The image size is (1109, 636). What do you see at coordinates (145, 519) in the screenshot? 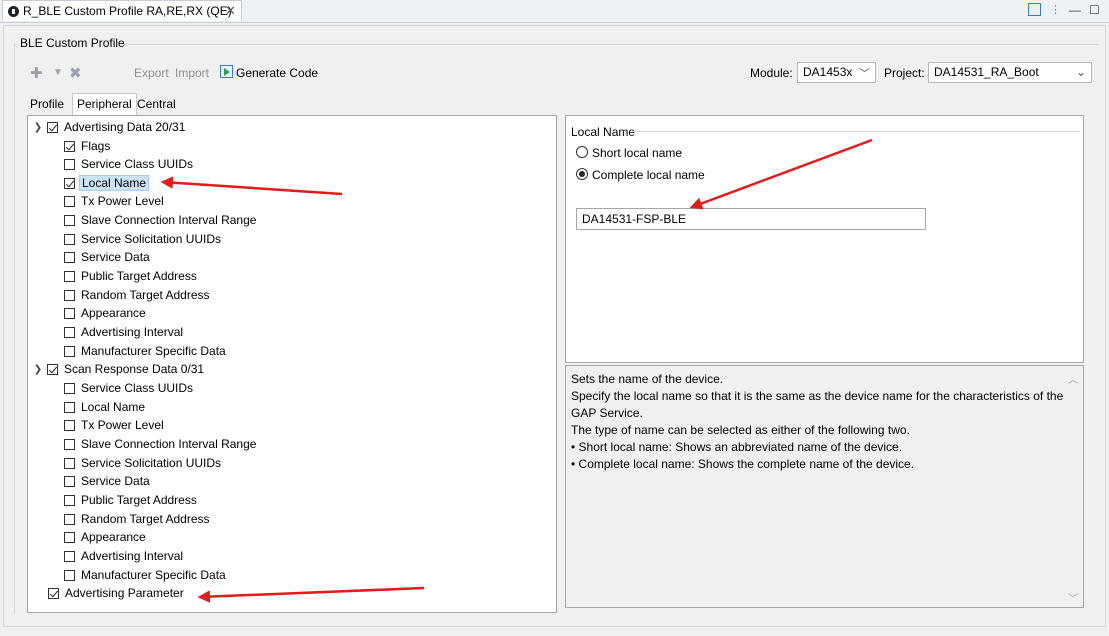
I see `tree-item-label: Random Target Address` at bounding box center [145, 519].